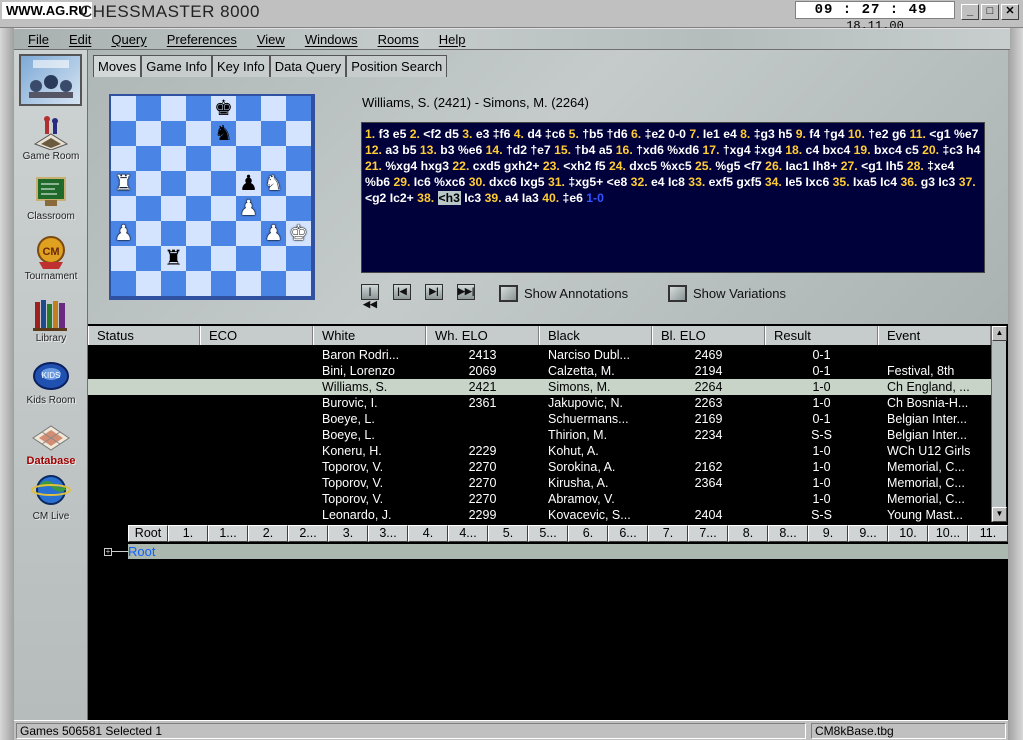 The height and width of the screenshot is (740, 1023). What do you see at coordinates (394, 134) in the screenshot?
I see `move-text: f3 e5` at bounding box center [394, 134].